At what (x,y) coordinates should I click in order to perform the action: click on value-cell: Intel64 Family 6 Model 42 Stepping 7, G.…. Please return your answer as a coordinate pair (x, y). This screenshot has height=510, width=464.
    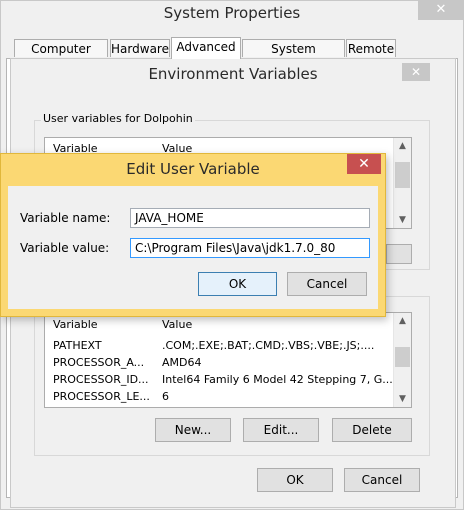
    Looking at the image, I should click on (277, 379).